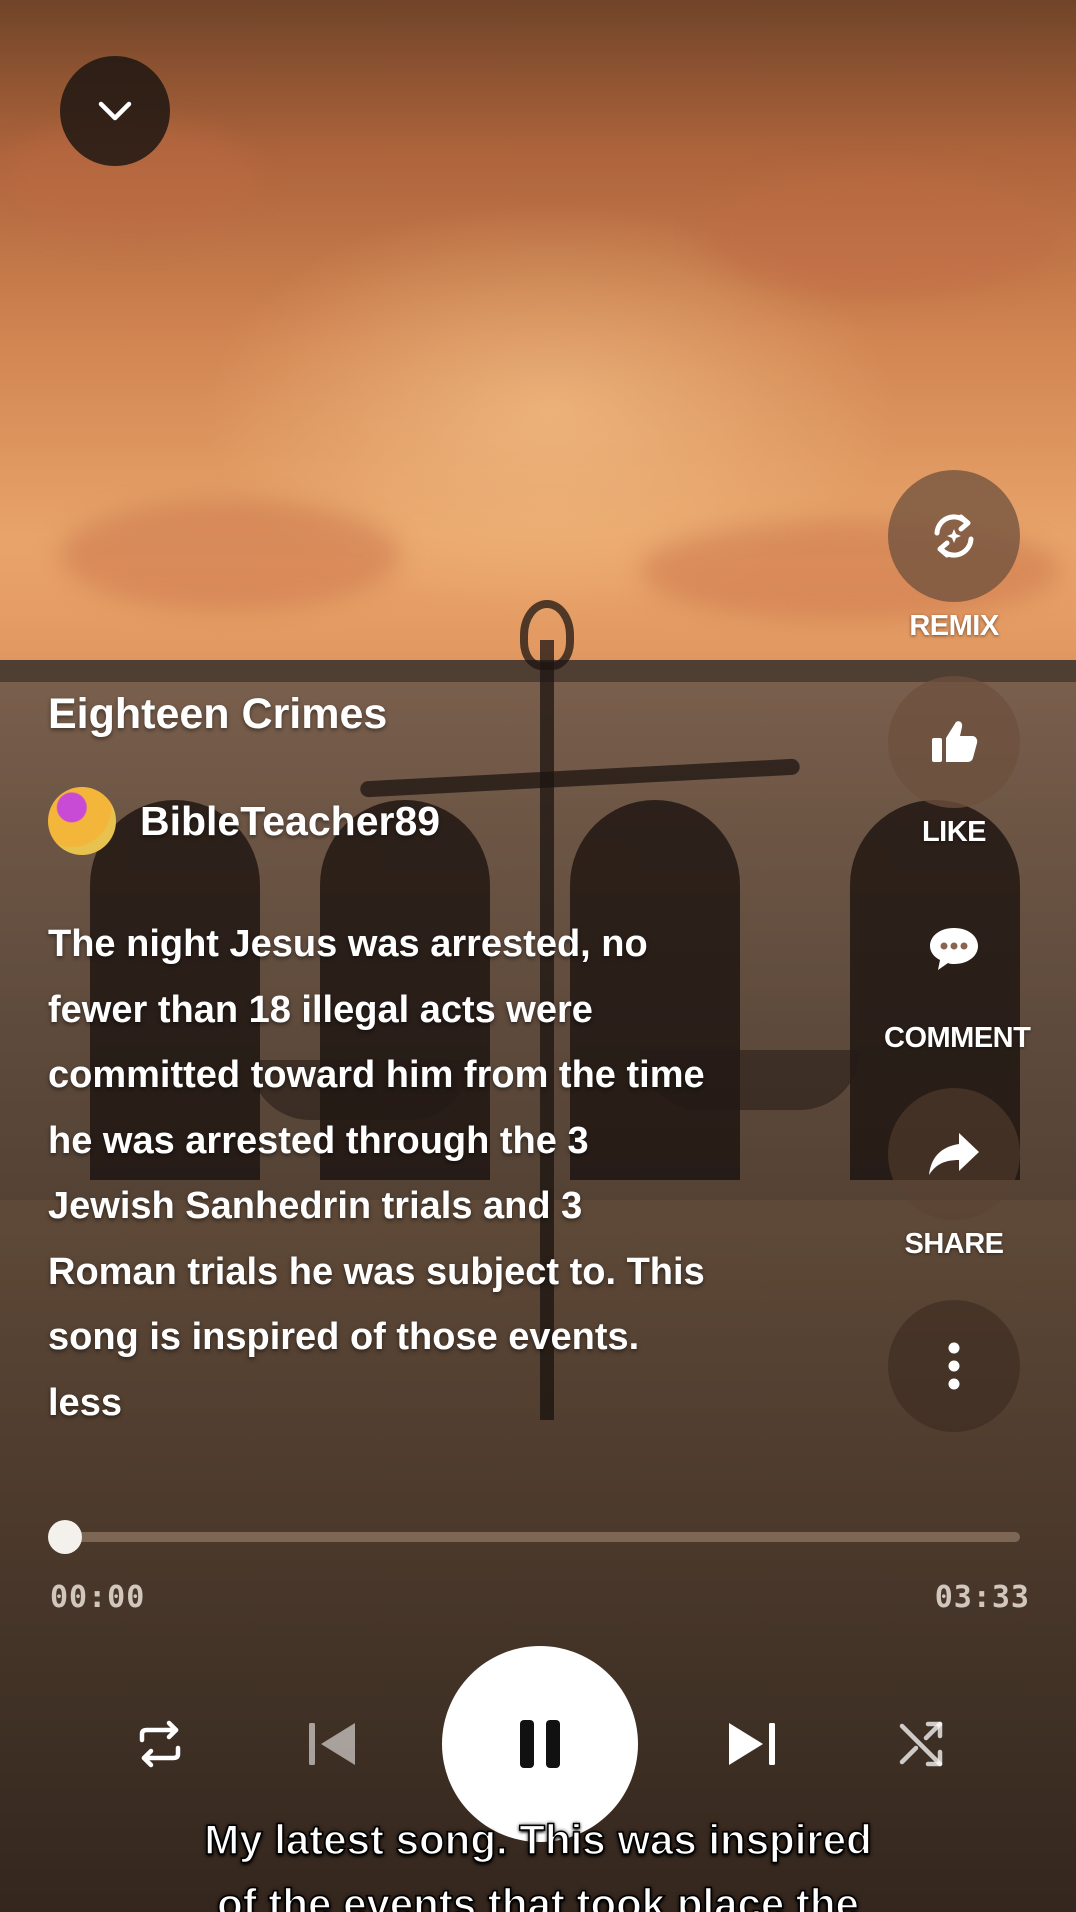 Image resolution: width=1076 pixels, height=1912 pixels. What do you see at coordinates (315, 1206) in the screenshot?
I see `description-line: Jewish Sanhedrin trials and 3` at bounding box center [315, 1206].